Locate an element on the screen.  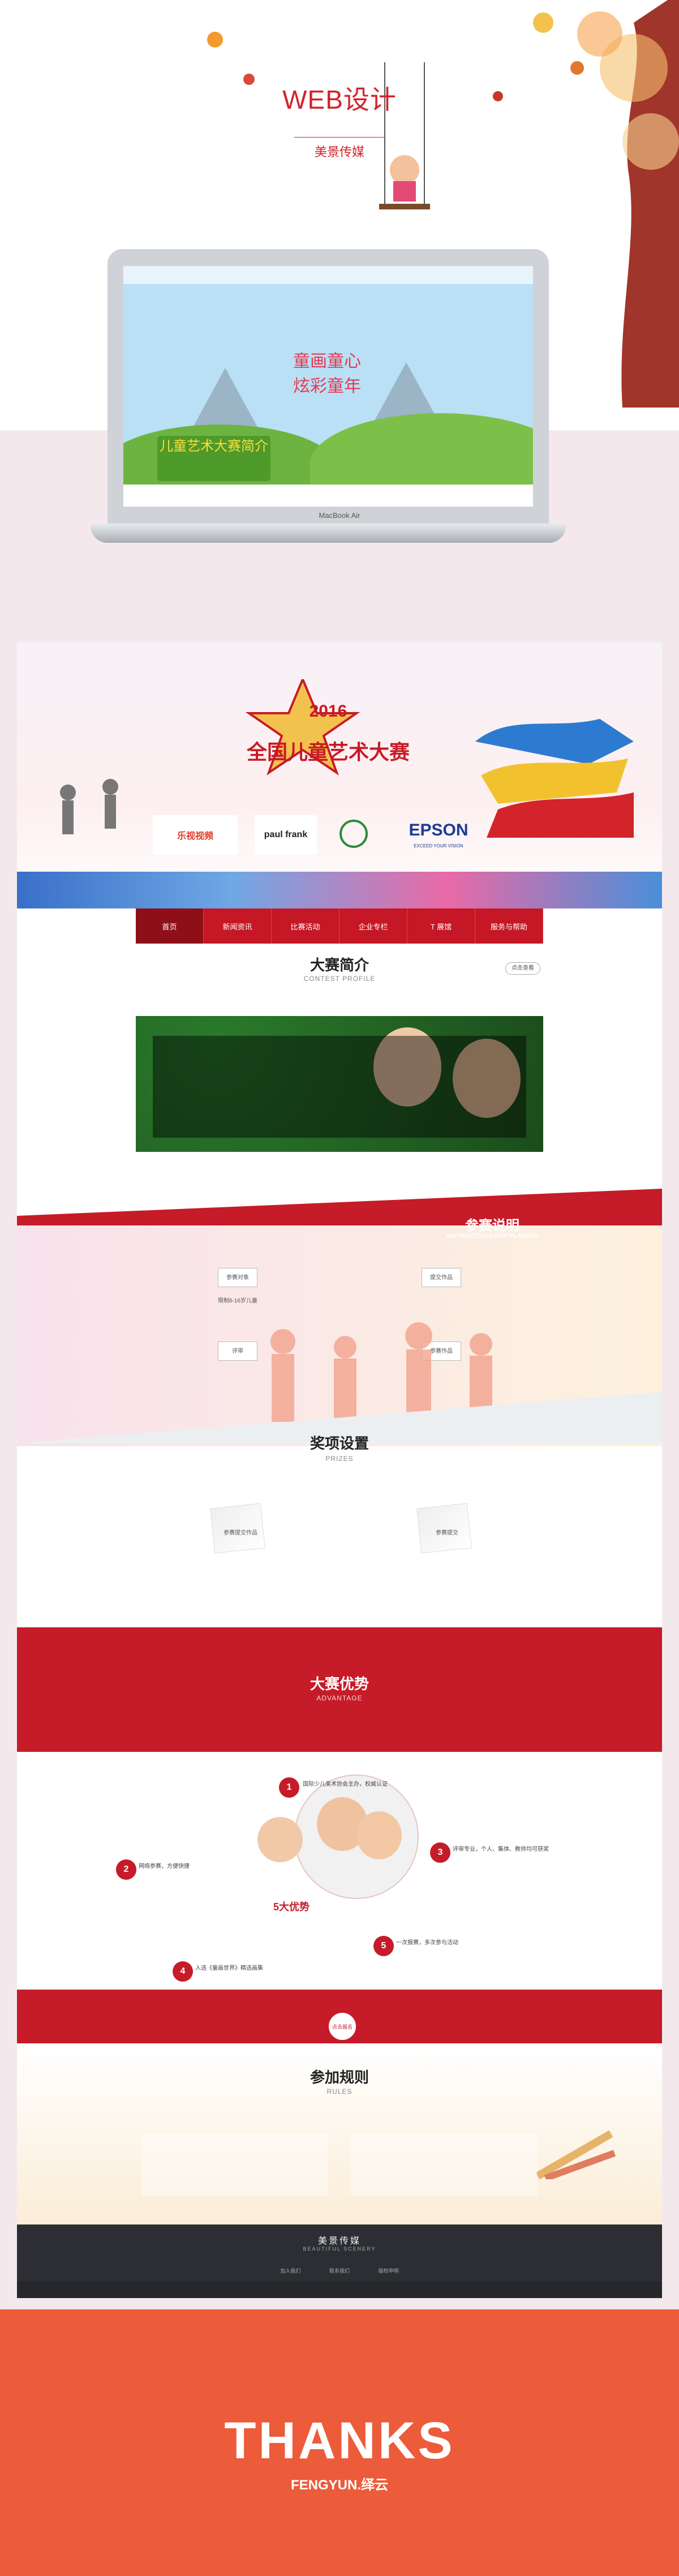
participate-title: 参赛说明 is located at coordinates (492, 1225).